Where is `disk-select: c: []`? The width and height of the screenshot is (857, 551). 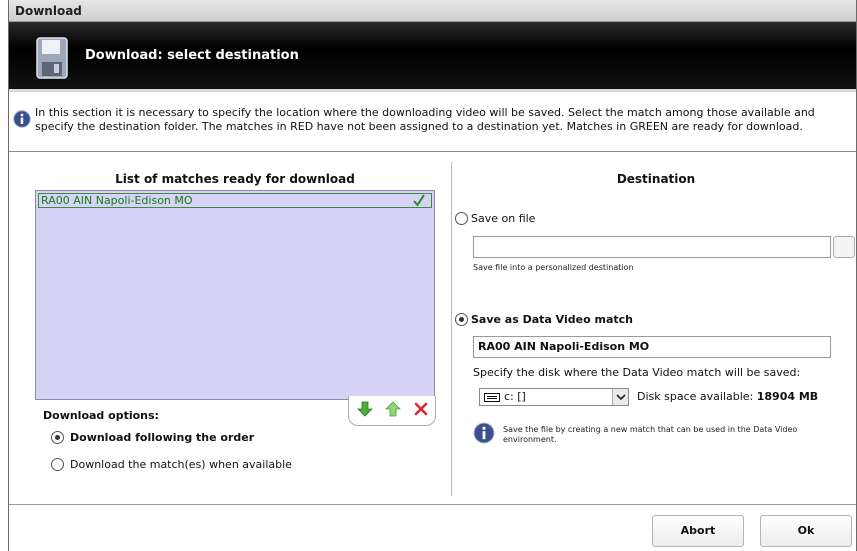
disk-select: c: [] is located at coordinates (554, 397).